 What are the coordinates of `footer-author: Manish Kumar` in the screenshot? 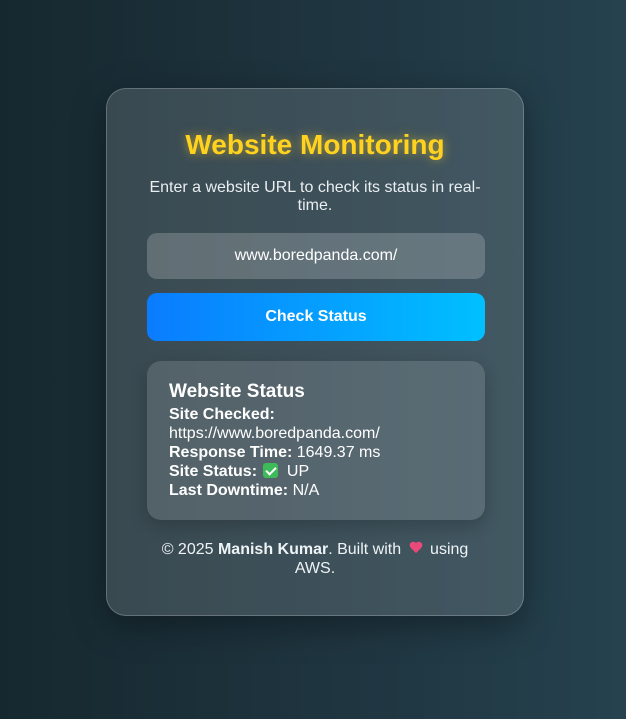 It's located at (273, 549).